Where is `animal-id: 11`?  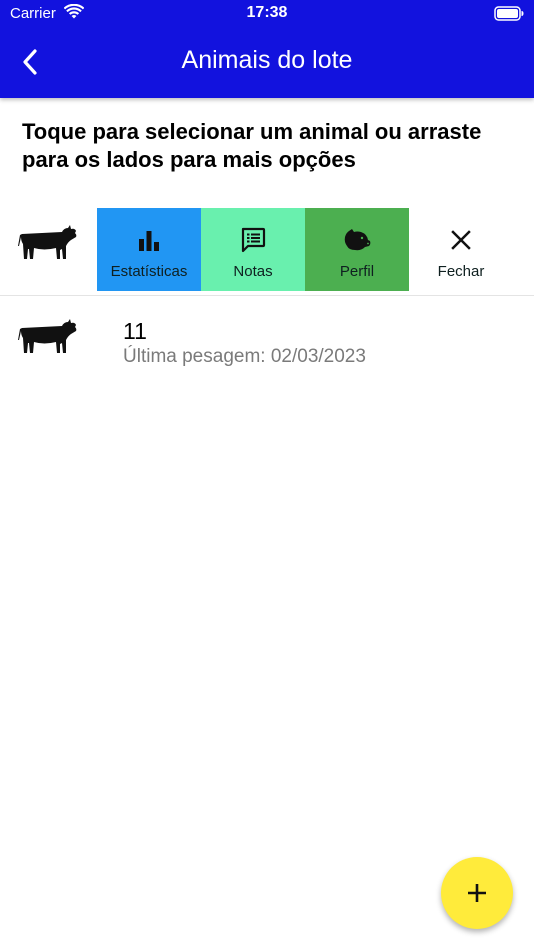
animal-id: 11 is located at coordinates (135, 331).